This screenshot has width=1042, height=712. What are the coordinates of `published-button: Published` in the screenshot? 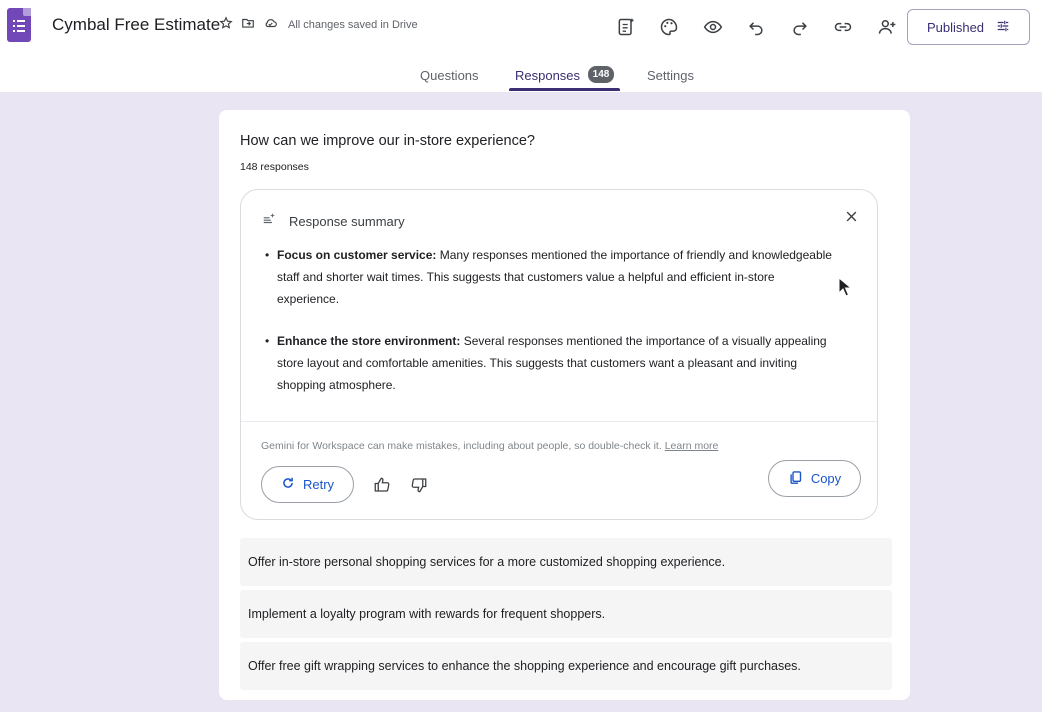 It's located at (968, 27).